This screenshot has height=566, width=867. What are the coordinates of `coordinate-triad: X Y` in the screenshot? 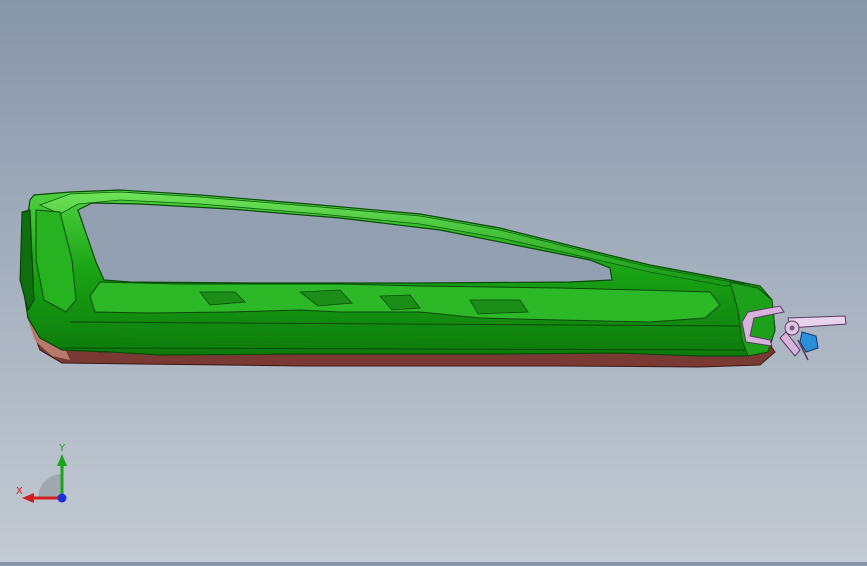 It's located at (44, 475).